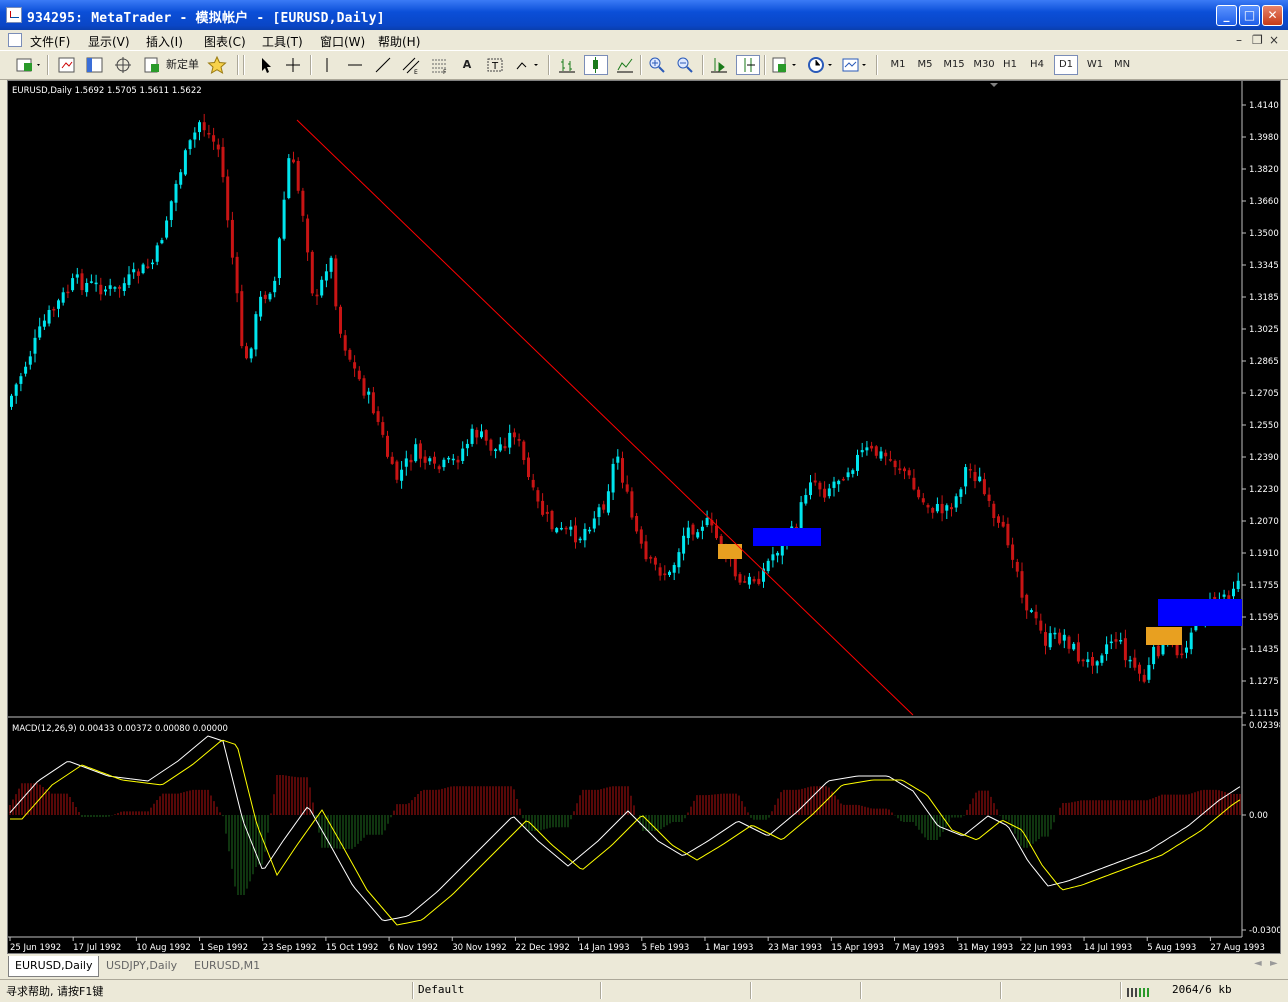  Describe the element at coordinates (685, 65) in the screenshot. I see `zoom-out-button` at that location.